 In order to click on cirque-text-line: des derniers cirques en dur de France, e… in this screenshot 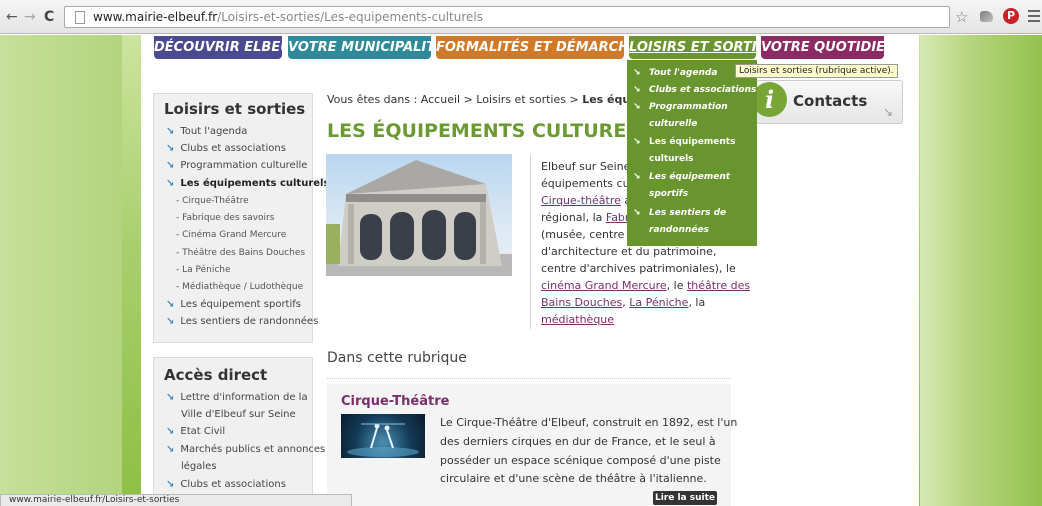, I will do `click(578, 441)`.